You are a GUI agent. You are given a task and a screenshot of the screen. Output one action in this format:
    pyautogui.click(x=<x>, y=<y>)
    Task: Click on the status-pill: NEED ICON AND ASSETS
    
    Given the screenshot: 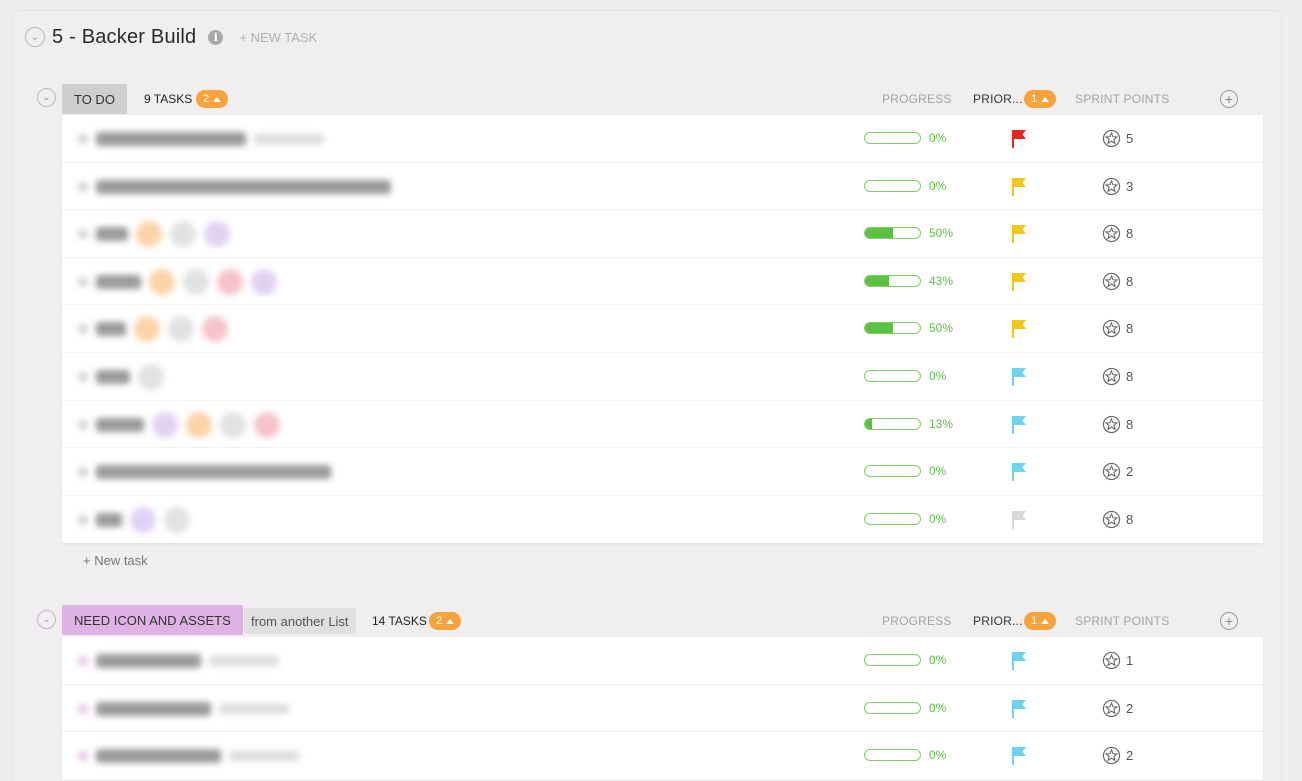 What is the action you would take?
    pyautogui.click(x=152, y=620)
    